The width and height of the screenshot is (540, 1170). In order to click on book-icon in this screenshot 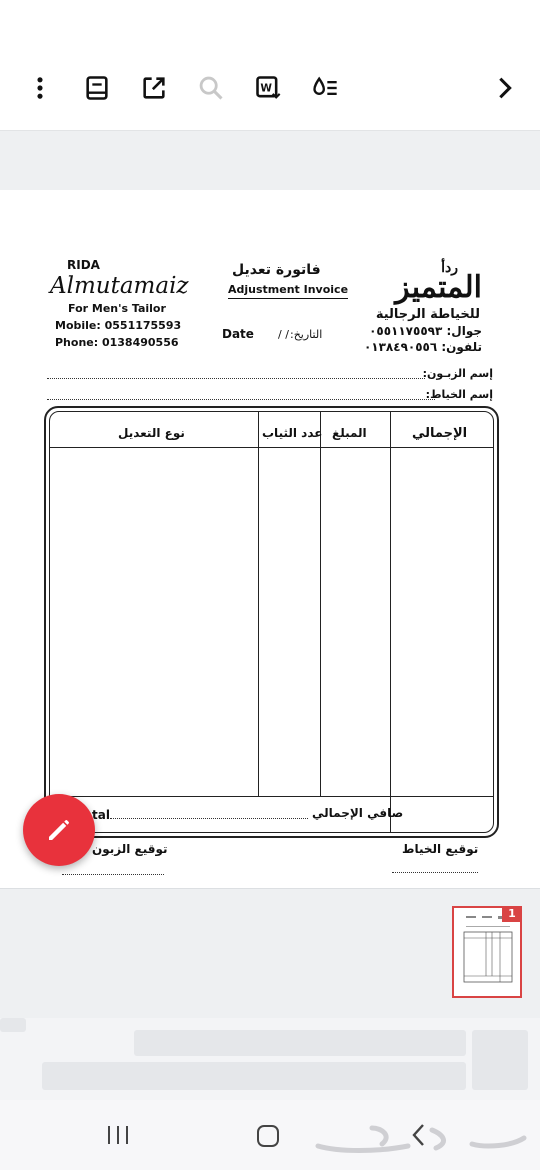, I will do `click(97, 88)`.